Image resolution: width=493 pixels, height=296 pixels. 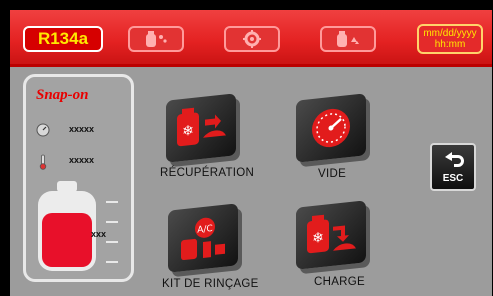 I want to click on gear-icon, so click(x=252, y=39).